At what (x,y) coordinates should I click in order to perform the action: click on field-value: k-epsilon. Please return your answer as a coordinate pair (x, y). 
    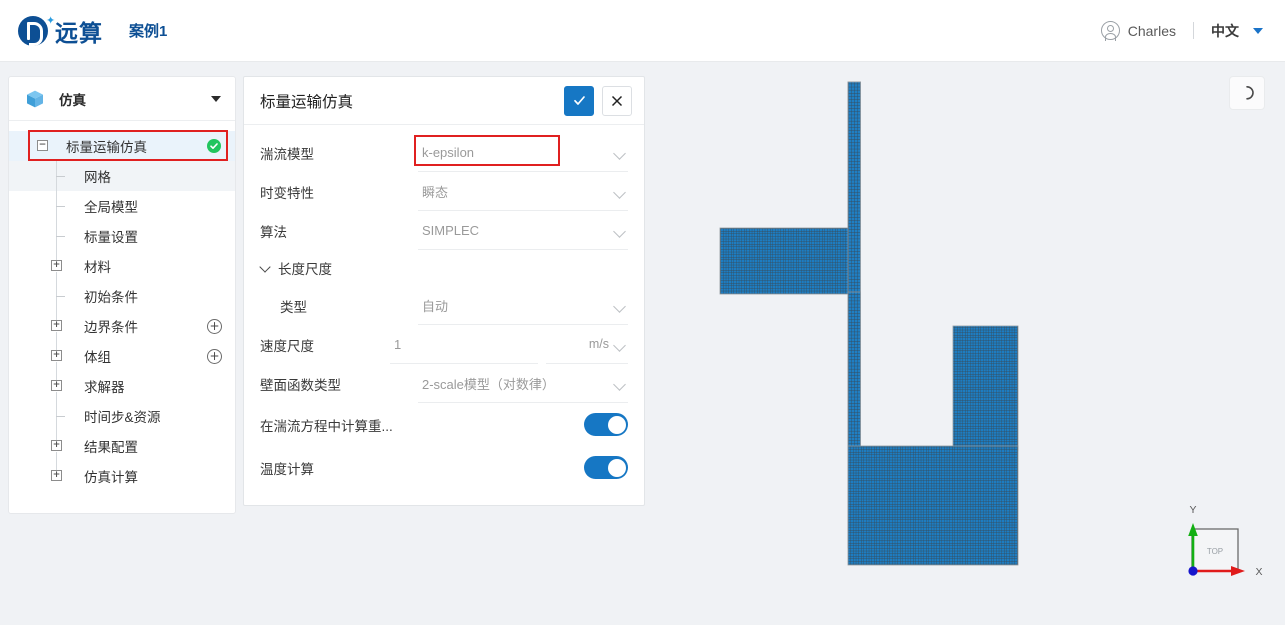
    Looking at the image, I should click on (448, 152).